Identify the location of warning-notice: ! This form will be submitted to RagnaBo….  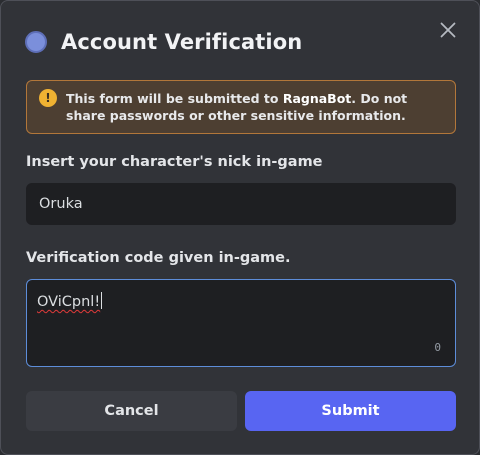
(241, 107).